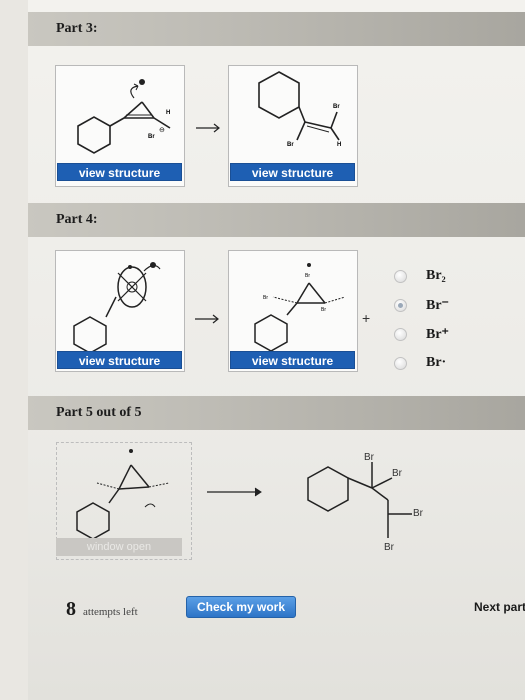 This screenshot has width=525, height=700. What do you see at coordinates (436, 362) in the screenshot?
I see `option-label-br-radical: Br·` at bounding box center [436, 362].